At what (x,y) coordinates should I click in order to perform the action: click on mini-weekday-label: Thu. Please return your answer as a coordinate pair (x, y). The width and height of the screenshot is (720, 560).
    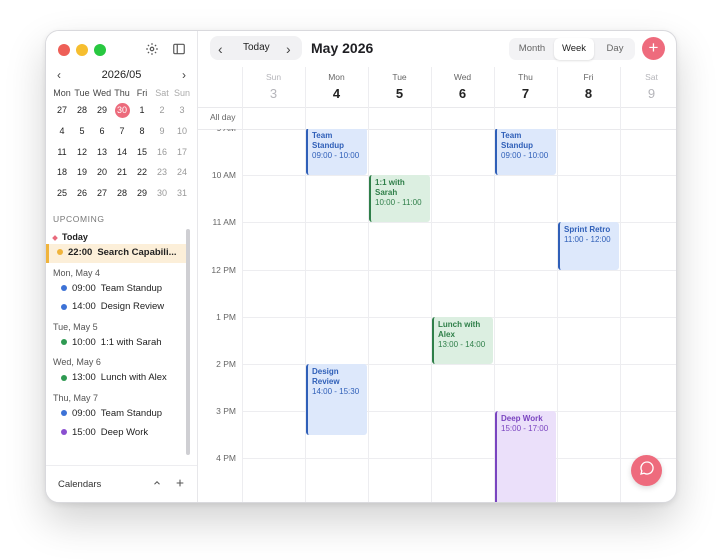
    Looking at the image, I should click on (122, 93).